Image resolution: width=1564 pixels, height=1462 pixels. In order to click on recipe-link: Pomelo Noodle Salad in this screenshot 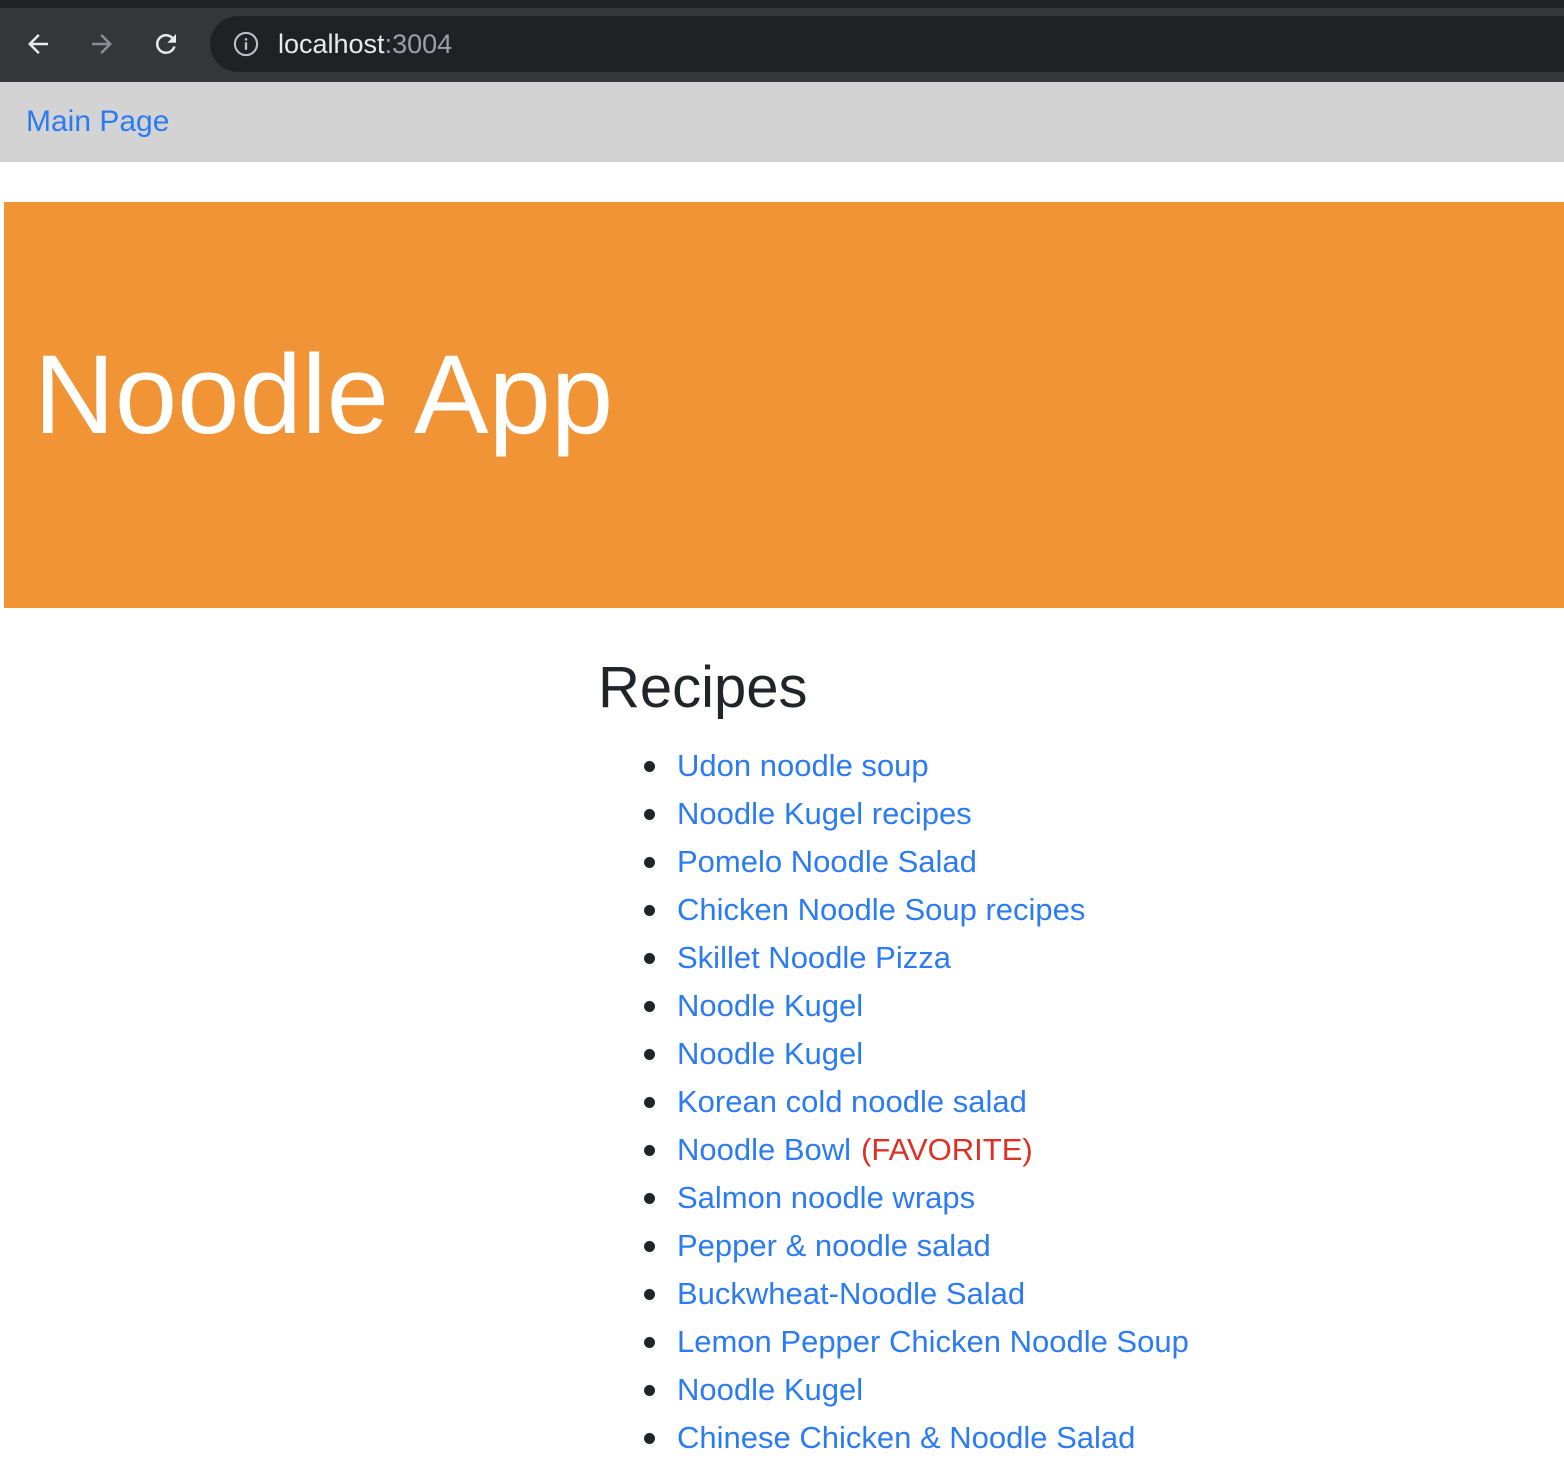, I will do `click(827, 861)`.